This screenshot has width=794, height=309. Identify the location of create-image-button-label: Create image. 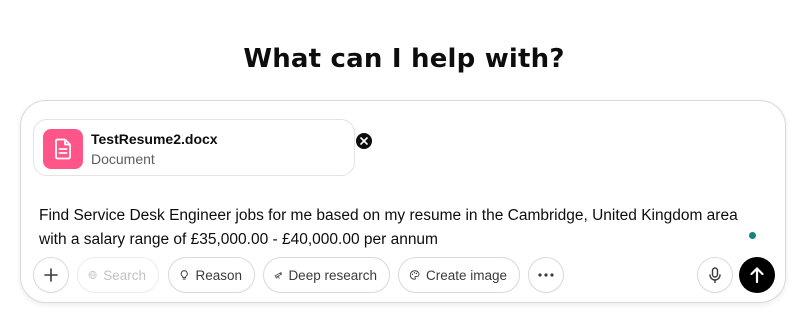
(466, 275).